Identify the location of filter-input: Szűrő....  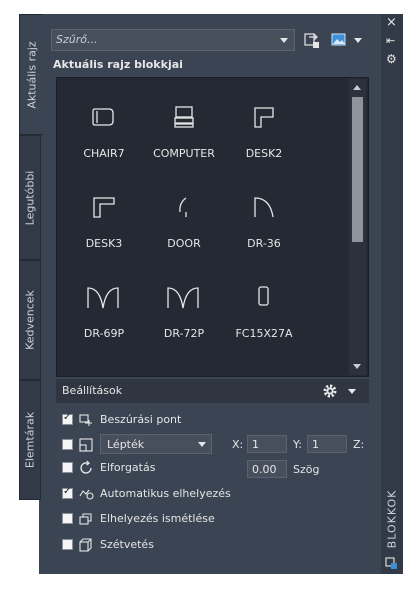
(173, 40).